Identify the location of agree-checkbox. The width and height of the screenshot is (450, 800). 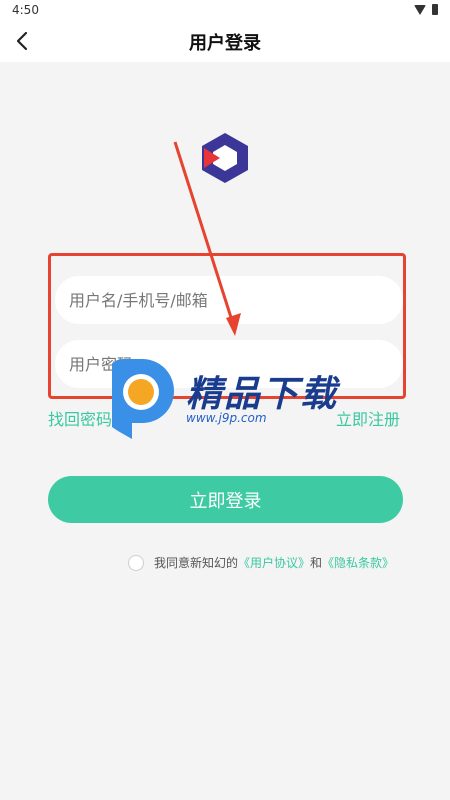
(136, 562).